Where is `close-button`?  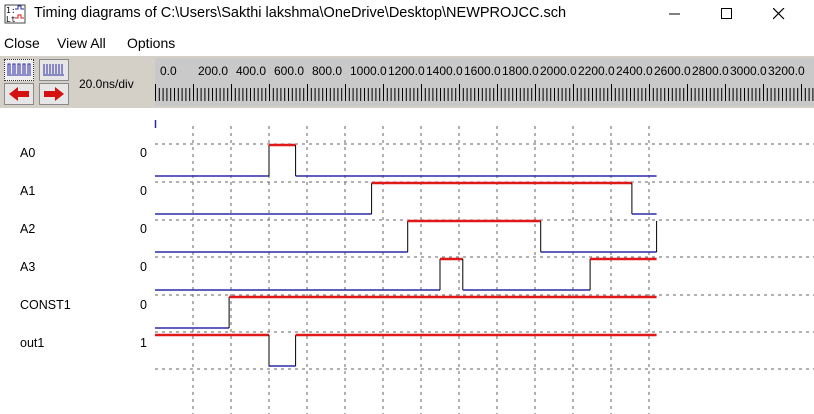
close-button is located at coordinates (779, 14).